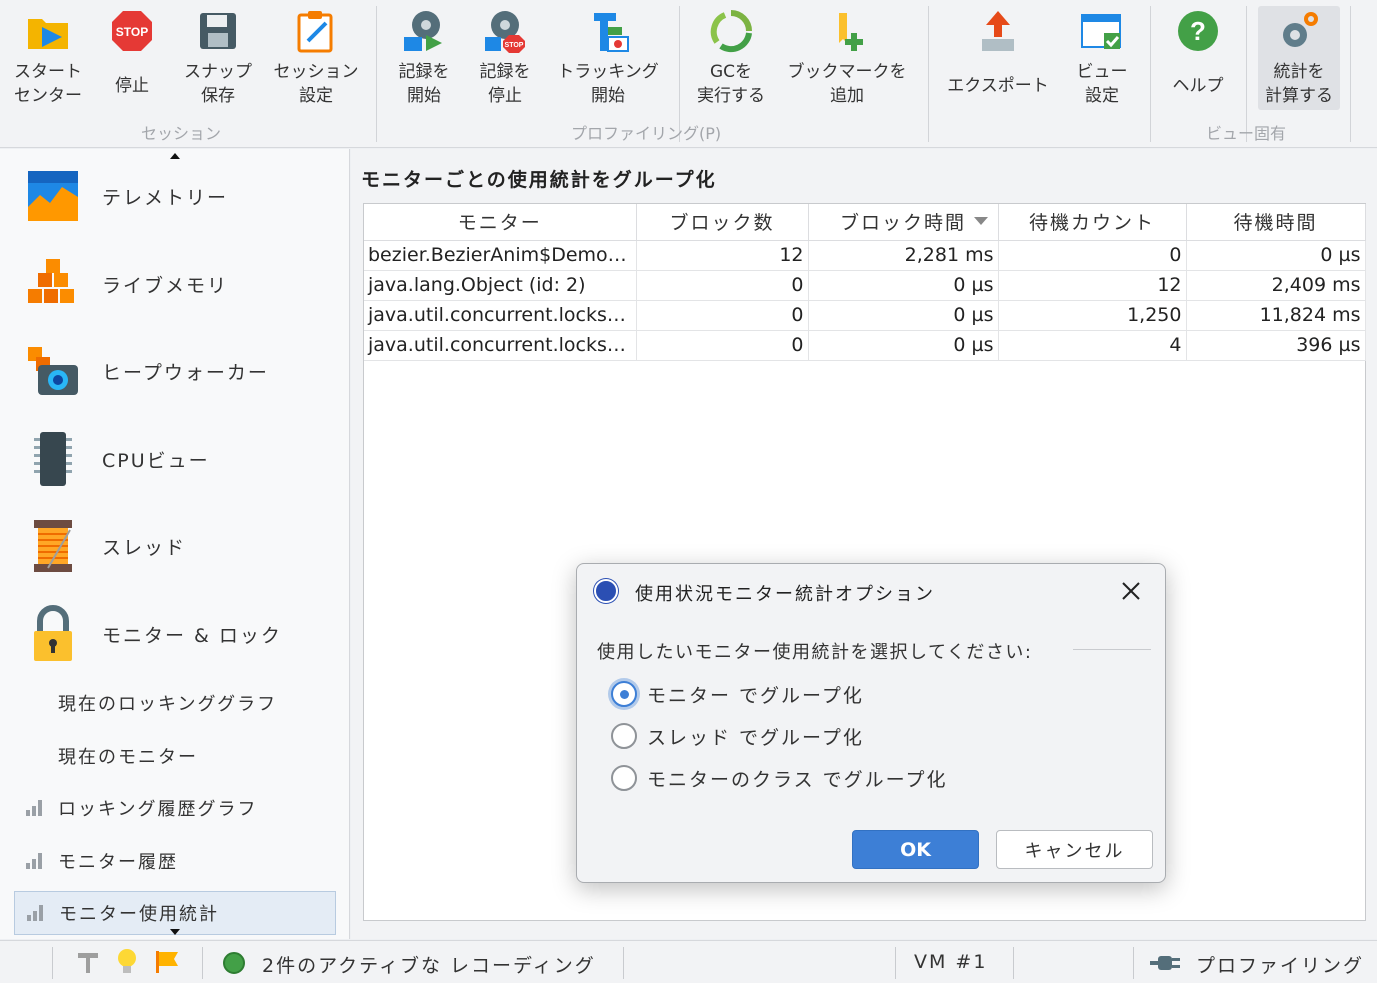 The image size is (1377, 983). What do you see at coordinates (1246, 133) in the screenshot?
I see `toolbar-group-view: ビュー固有` at bounding box center [1246, 133].